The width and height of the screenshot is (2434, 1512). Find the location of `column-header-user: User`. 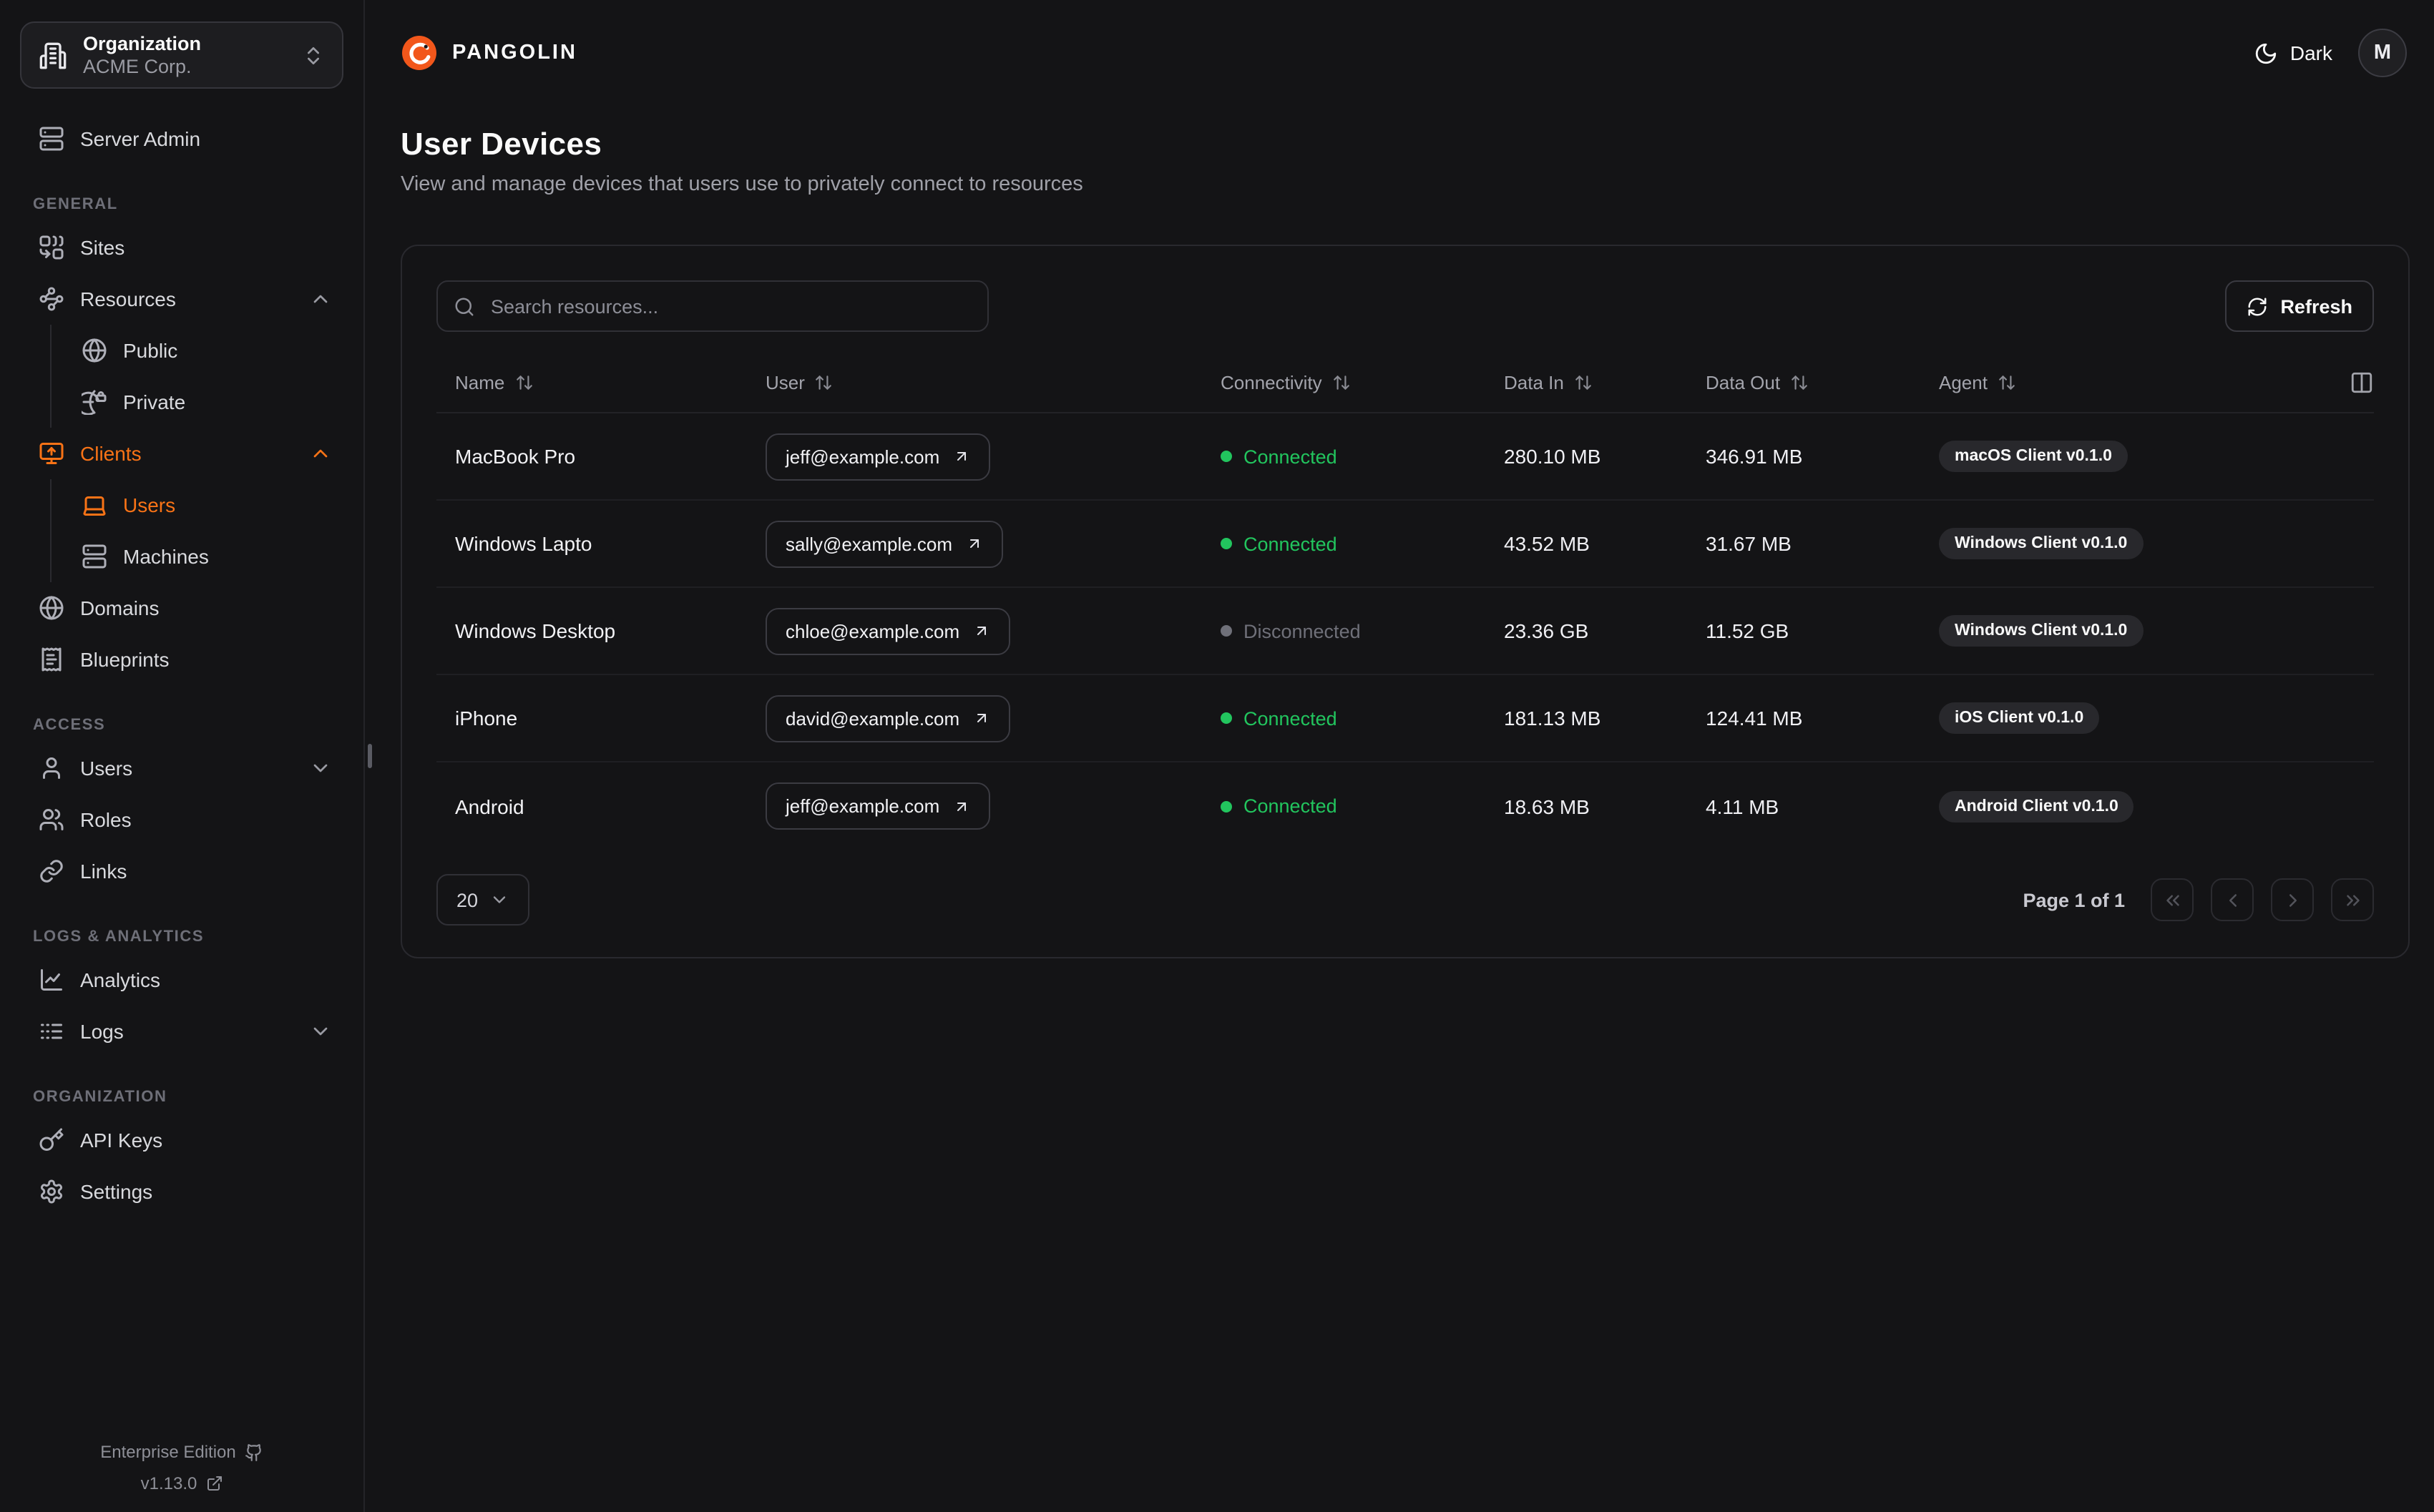

column-header-user: User is located at coordinates (993, 382).